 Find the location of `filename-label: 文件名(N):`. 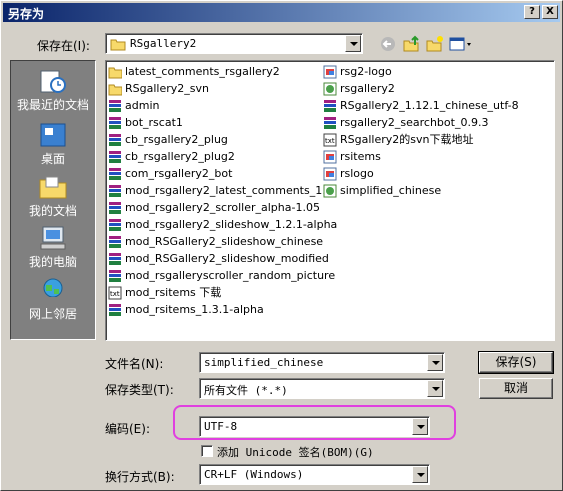

filename-label: 文件名(N): is located at coordinates (134, 364).